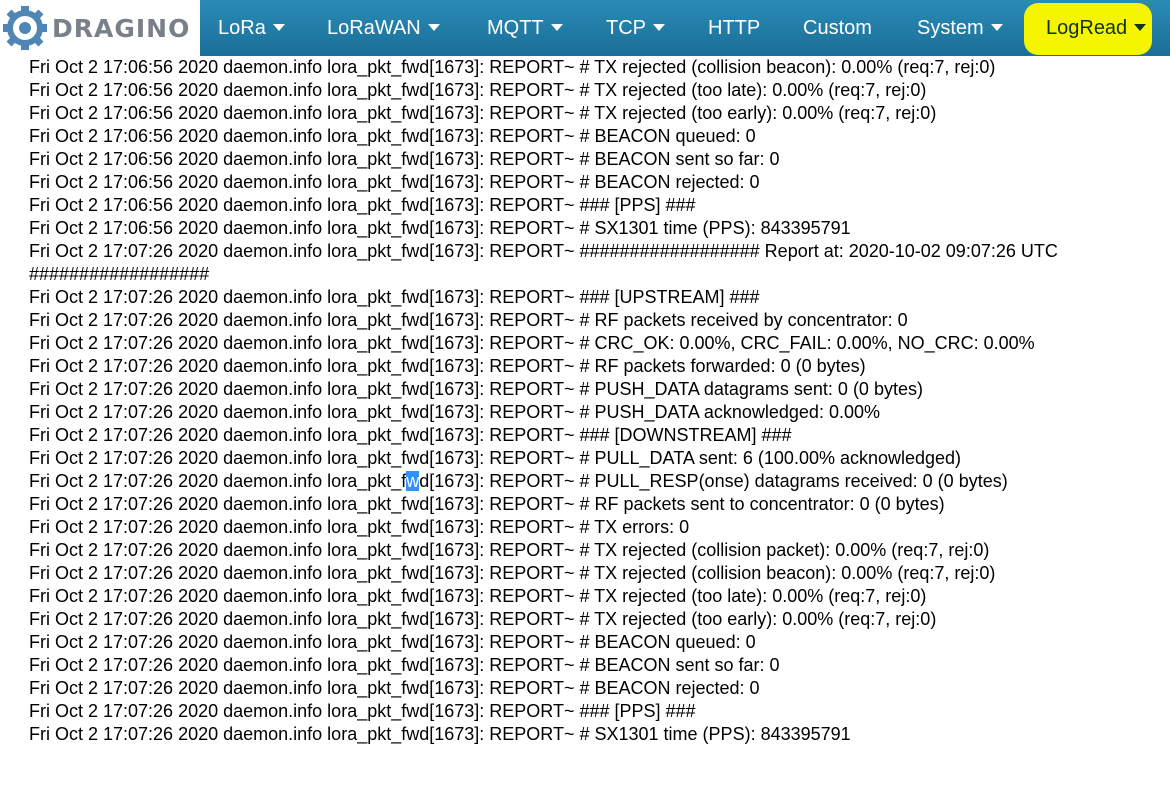 The height and width of the screenshot is (794, 1170). Describe the element at coordinates (413, 481) in the screenshot. I see `text-selection: w` at that location.